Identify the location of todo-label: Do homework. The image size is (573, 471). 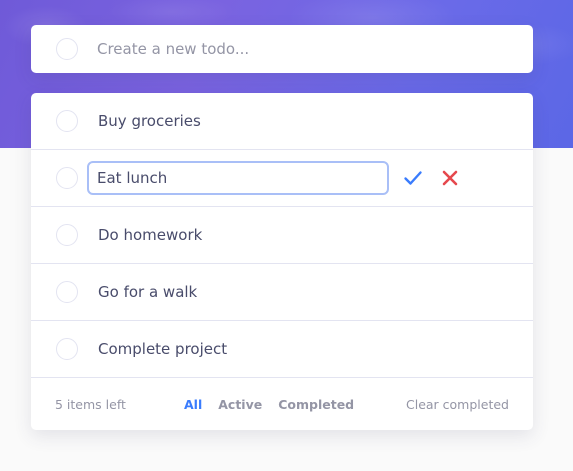
(150, 235).